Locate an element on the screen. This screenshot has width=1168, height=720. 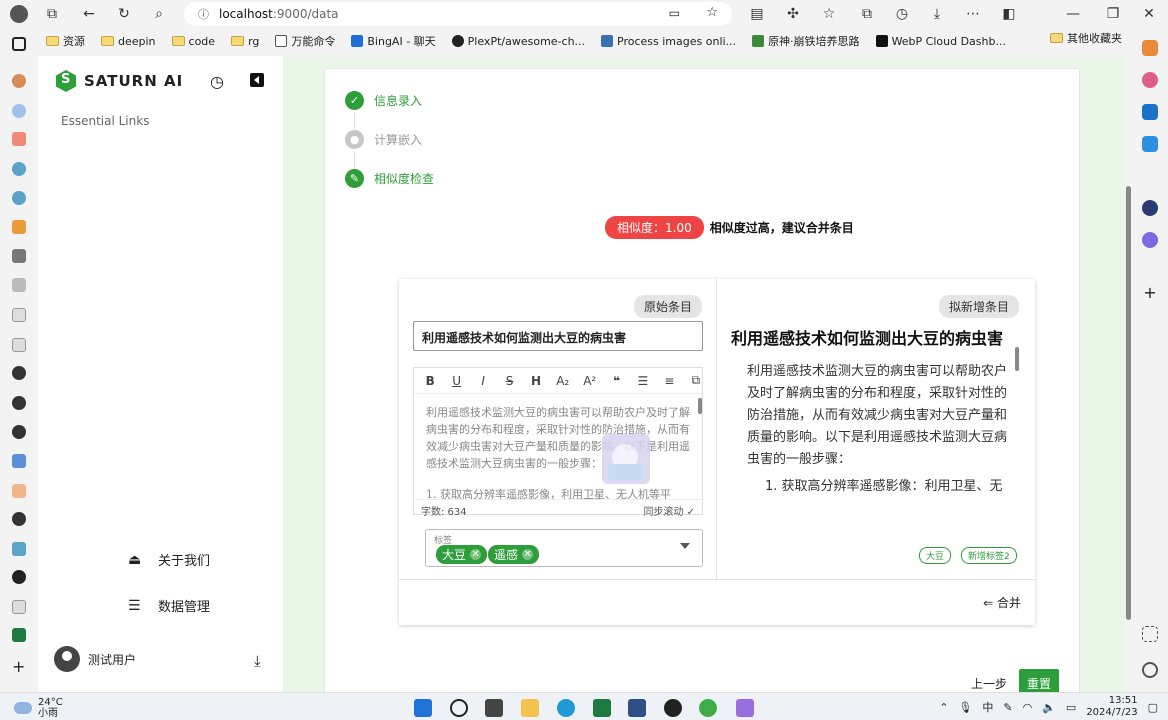
windows-start-icon is located at coordinates (423, 708).